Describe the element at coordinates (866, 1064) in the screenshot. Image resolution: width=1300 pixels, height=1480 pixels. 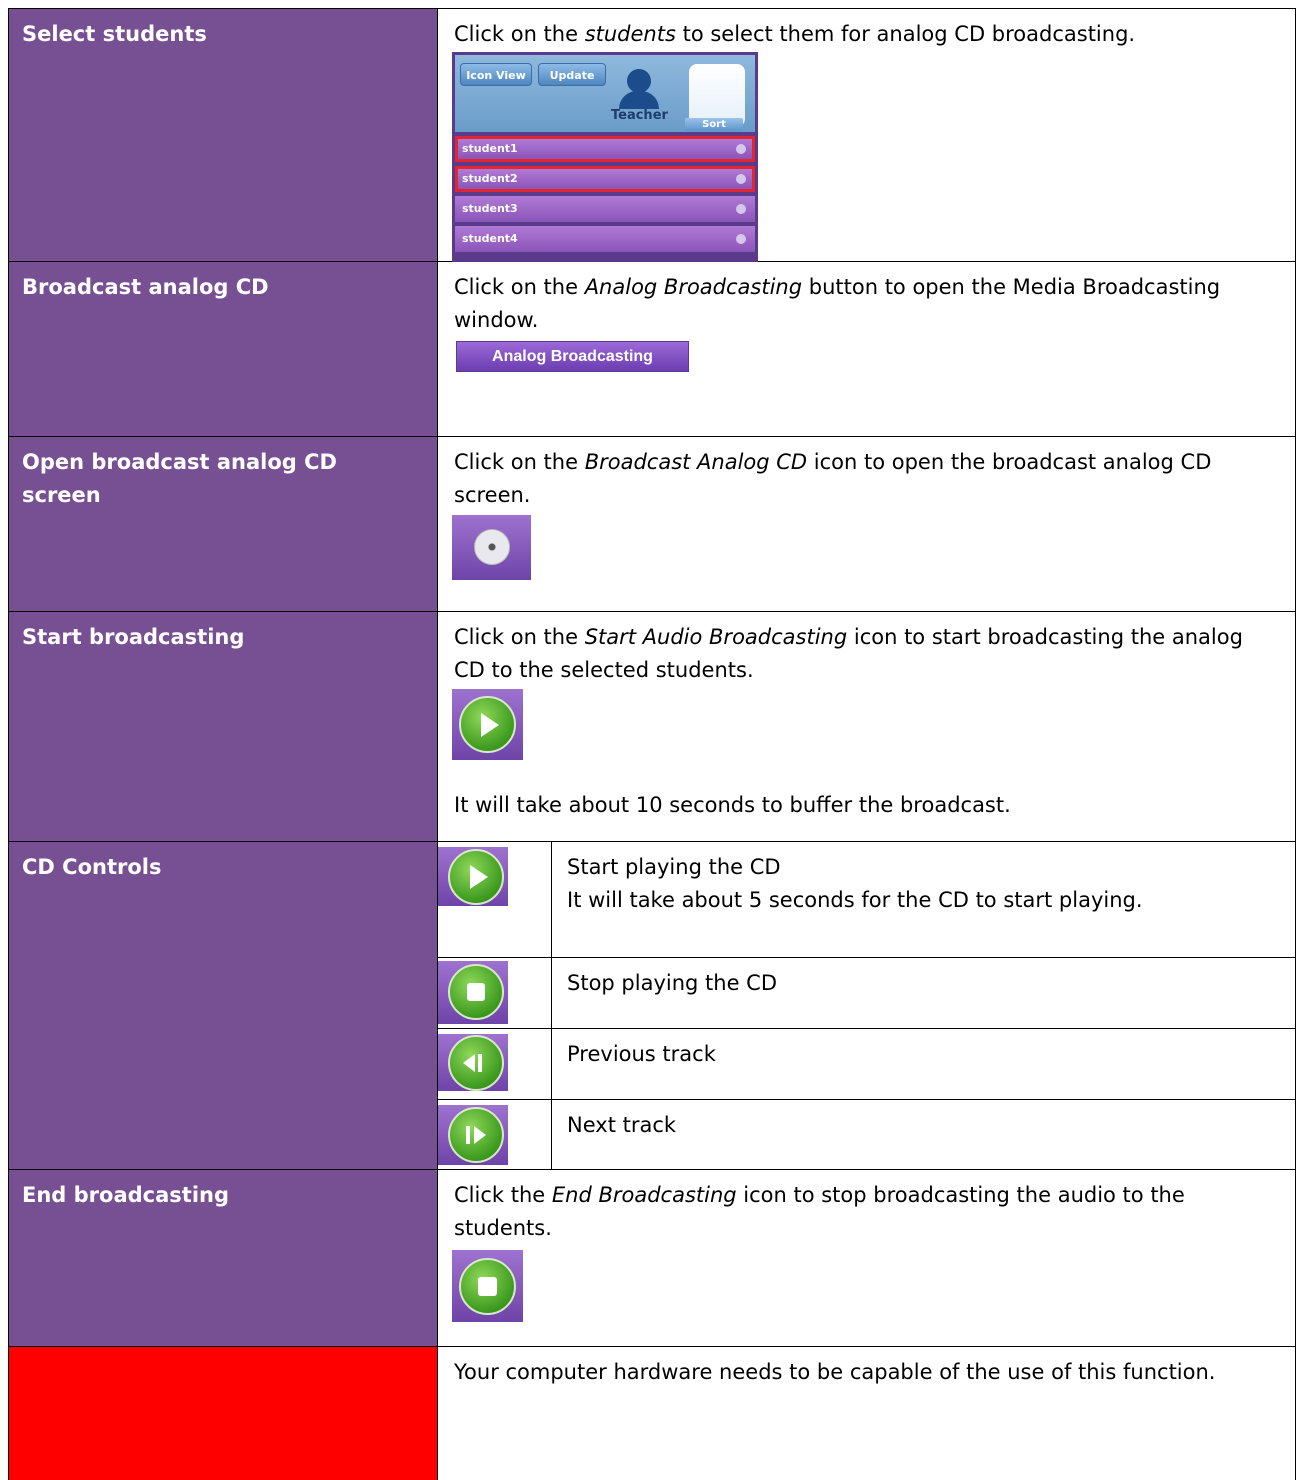
I see `control-row: Previous track` at that location.